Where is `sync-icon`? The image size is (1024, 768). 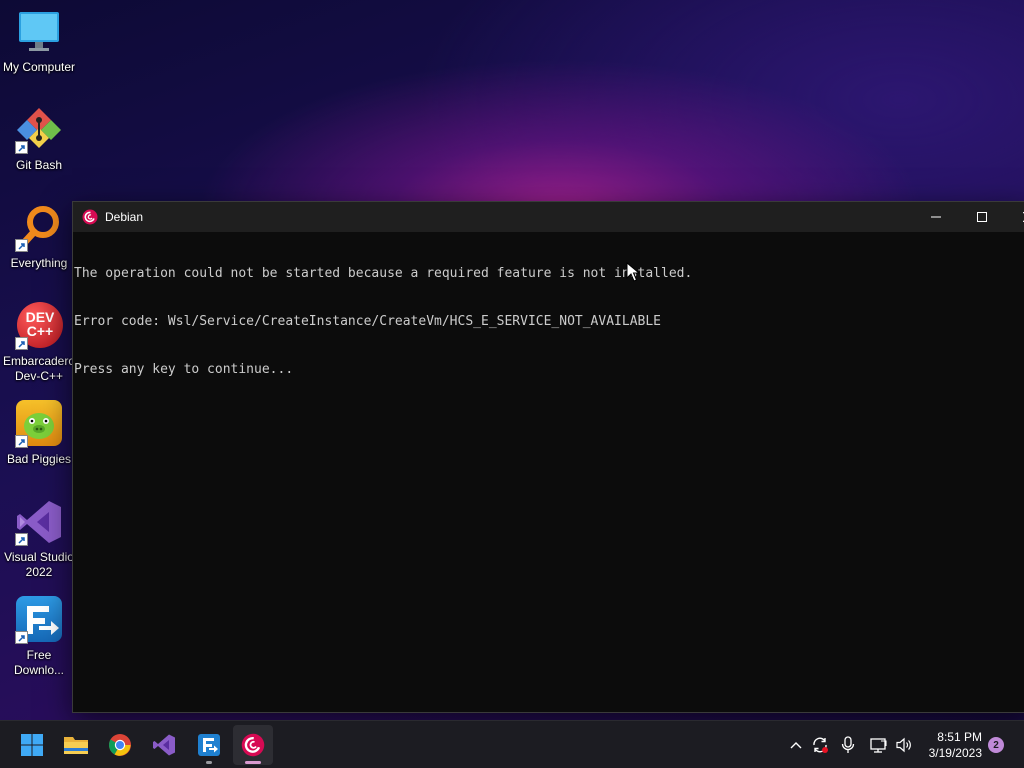
sync-icon is located at coordinates (820, 745).